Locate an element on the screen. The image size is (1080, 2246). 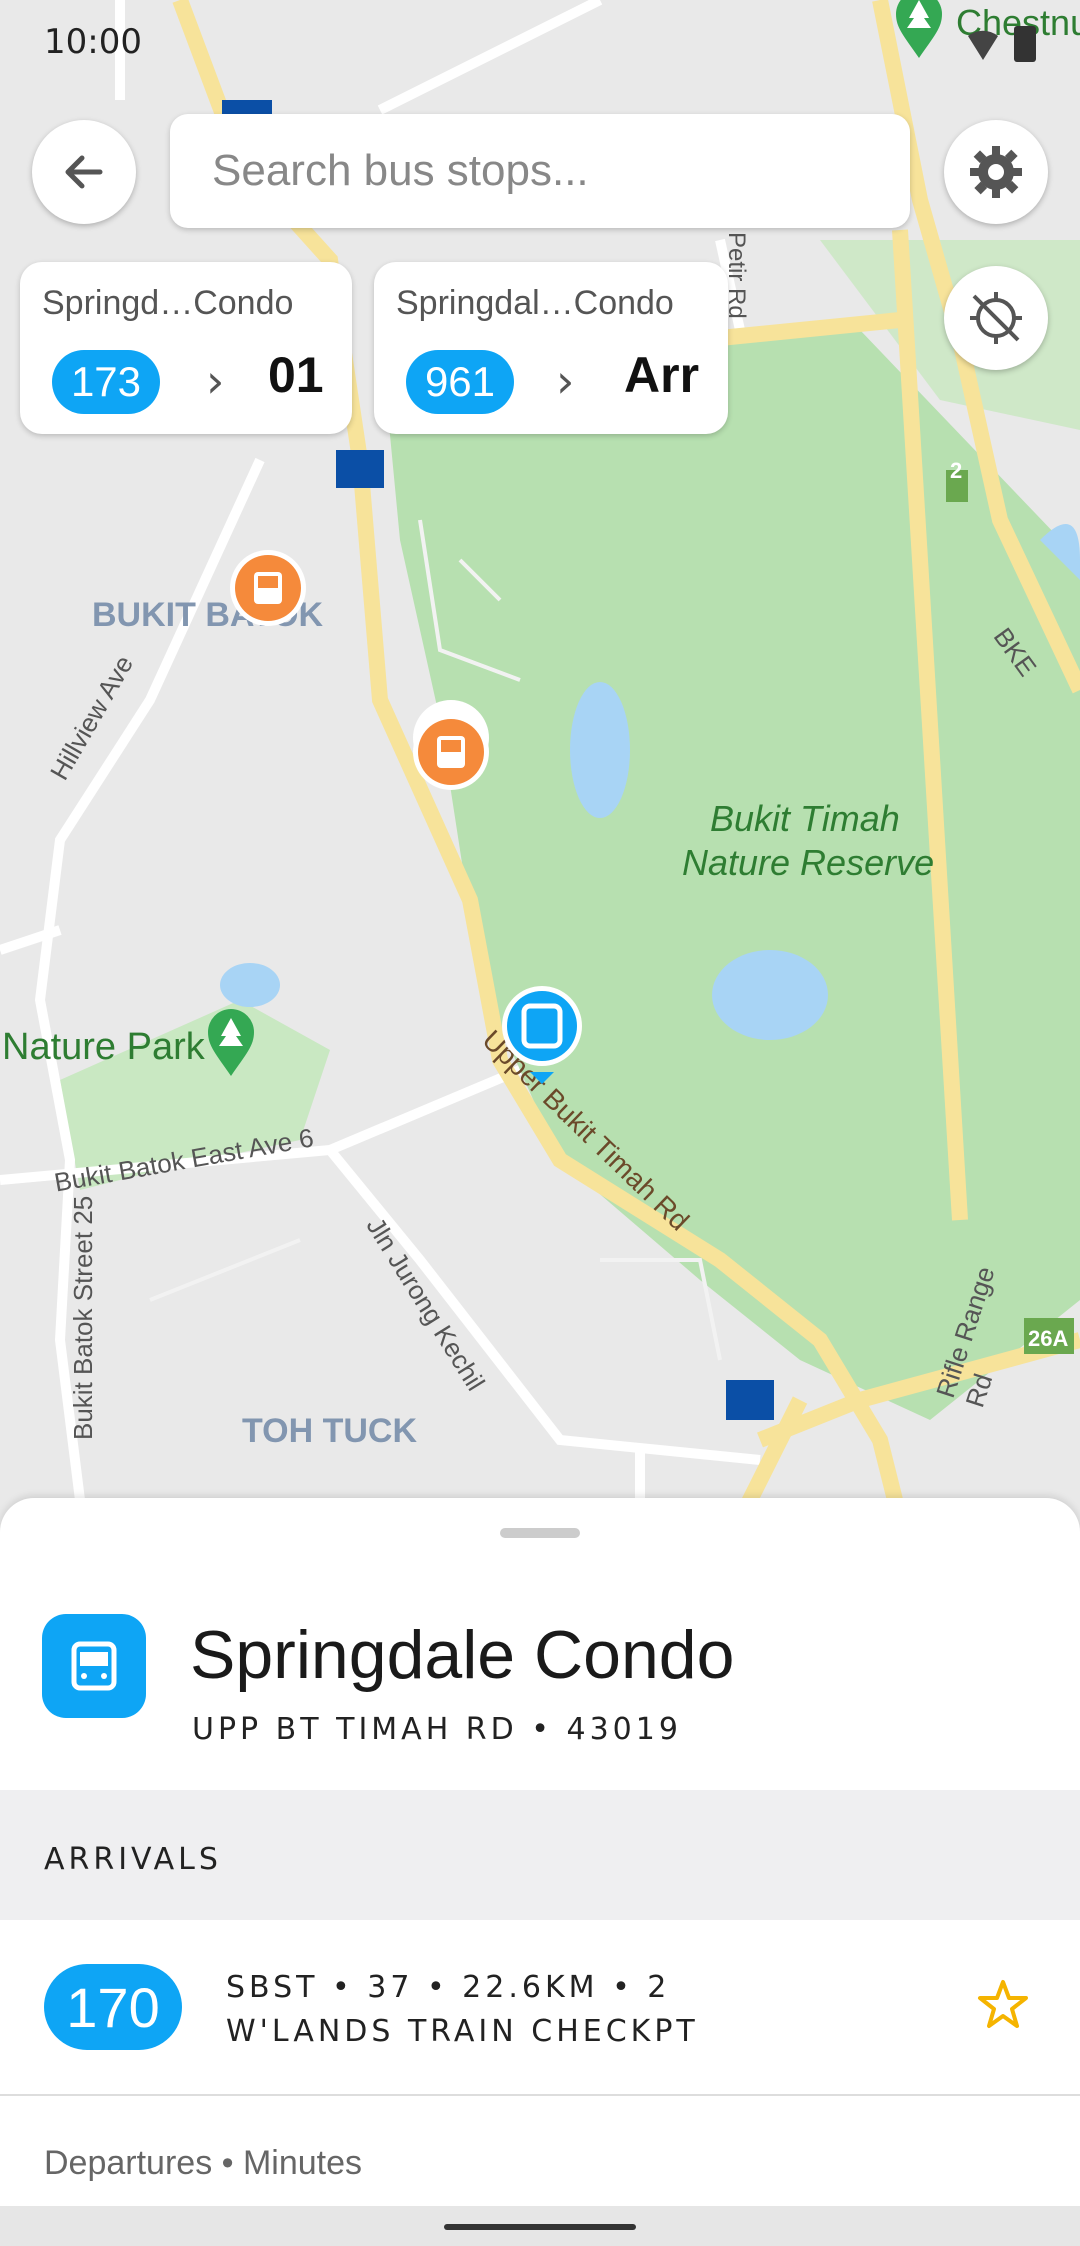
search-input is located at coordinates (542, 171).